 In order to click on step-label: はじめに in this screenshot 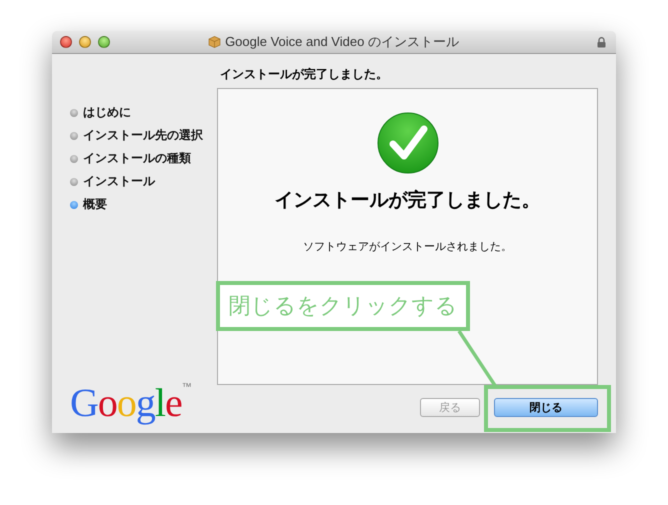, I will do `click(107, 112)`.